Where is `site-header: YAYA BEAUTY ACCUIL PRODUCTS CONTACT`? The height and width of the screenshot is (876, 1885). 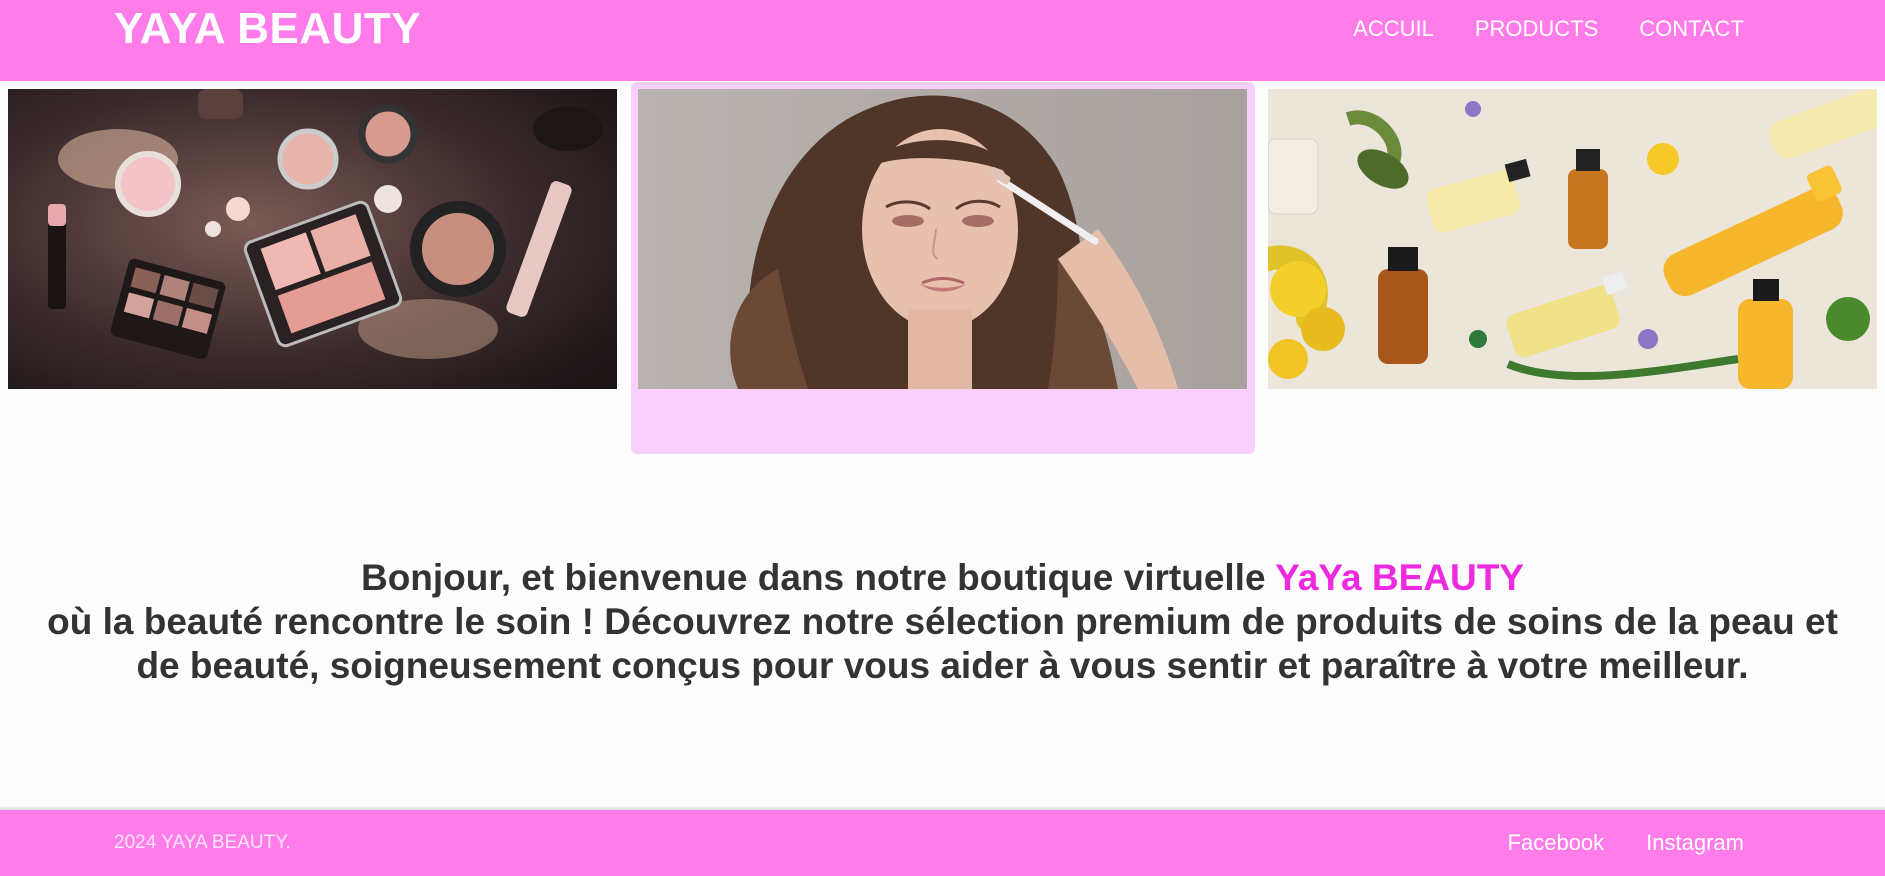
site-header: YAYA BEAUTY ACCUIL PRODUCTS CONTACT is located at coordinates (942, 40).